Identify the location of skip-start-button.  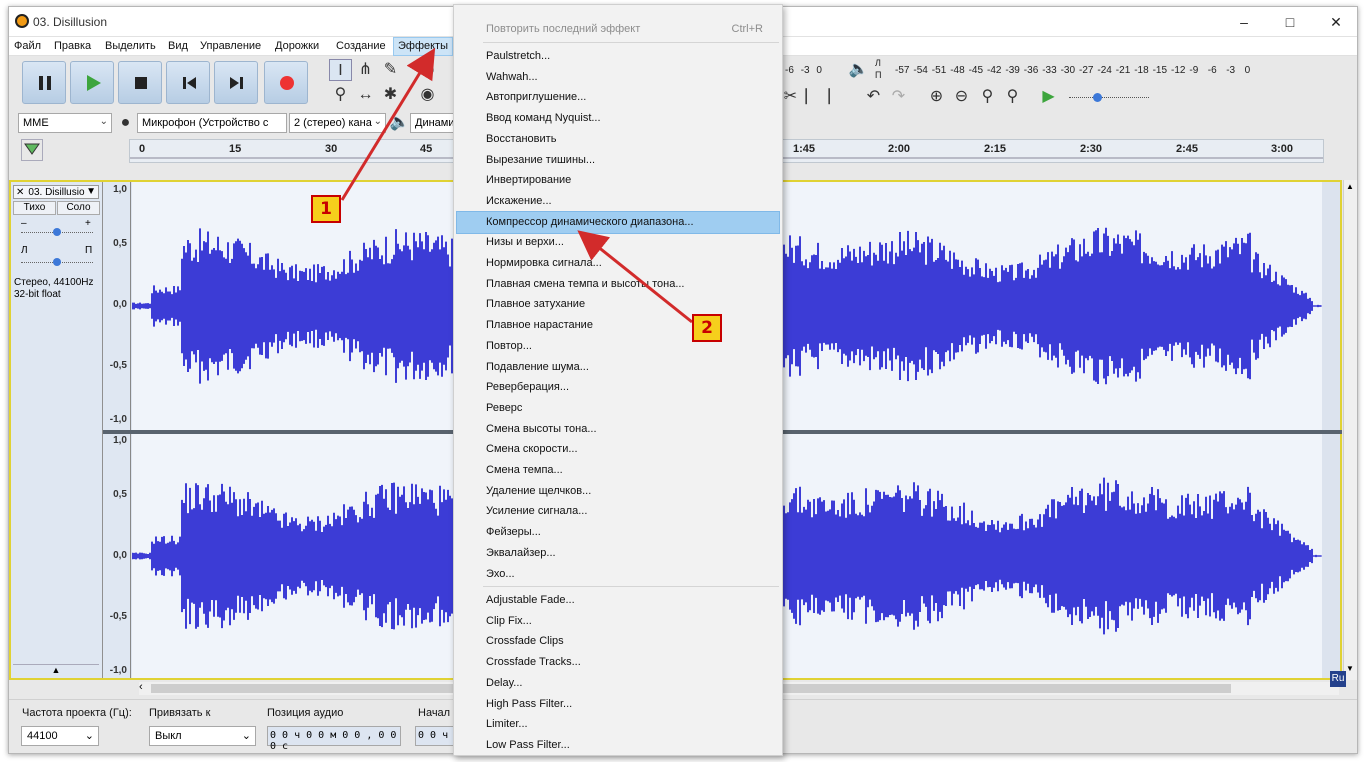
(188, 82).